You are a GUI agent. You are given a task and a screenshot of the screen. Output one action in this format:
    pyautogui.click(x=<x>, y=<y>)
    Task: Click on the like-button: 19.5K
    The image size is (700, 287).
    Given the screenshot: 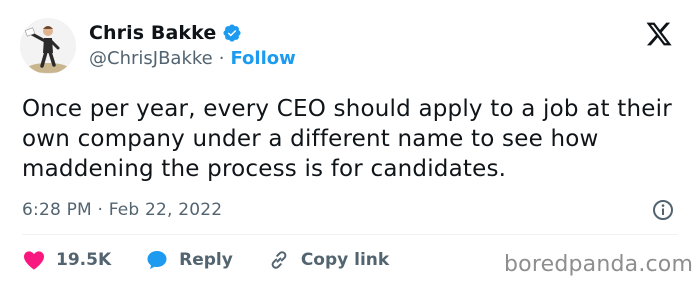 What is the action you would take?
    pyautogui.click(x=66, y=260)
    